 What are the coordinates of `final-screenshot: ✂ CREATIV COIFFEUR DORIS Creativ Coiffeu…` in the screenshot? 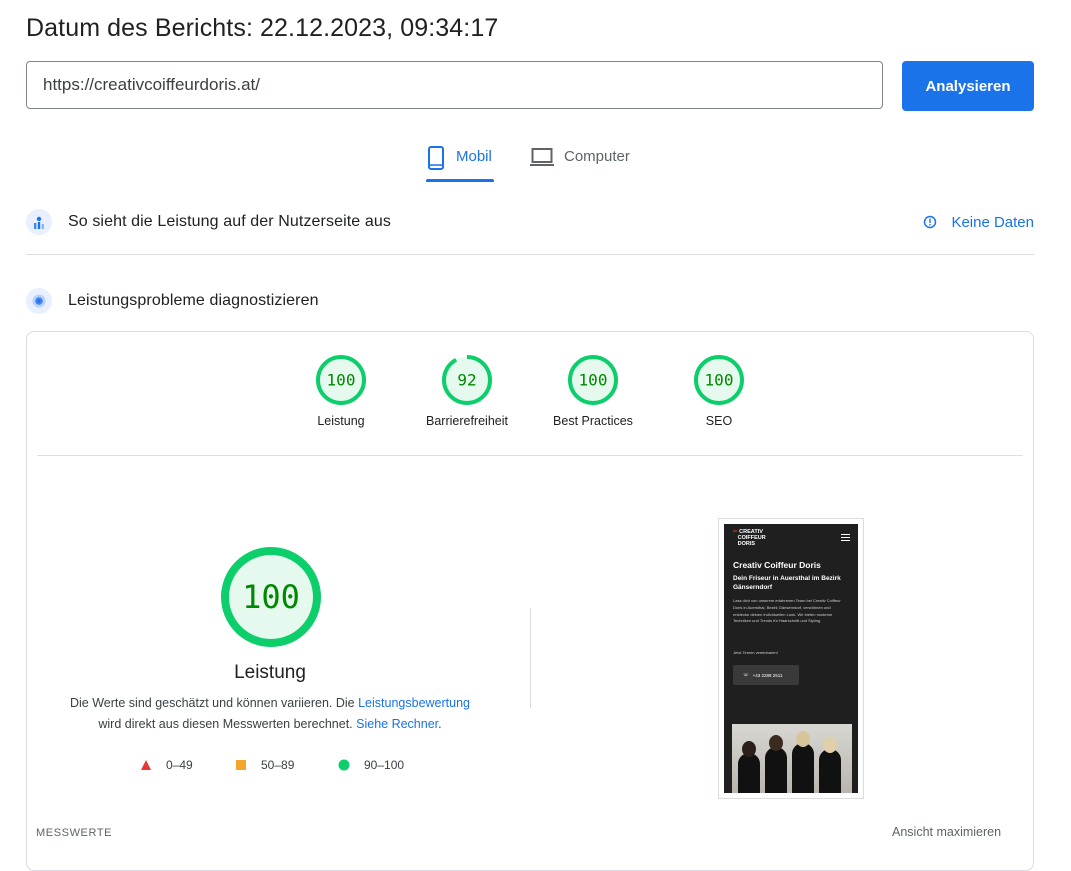 It's located at (791, 658).